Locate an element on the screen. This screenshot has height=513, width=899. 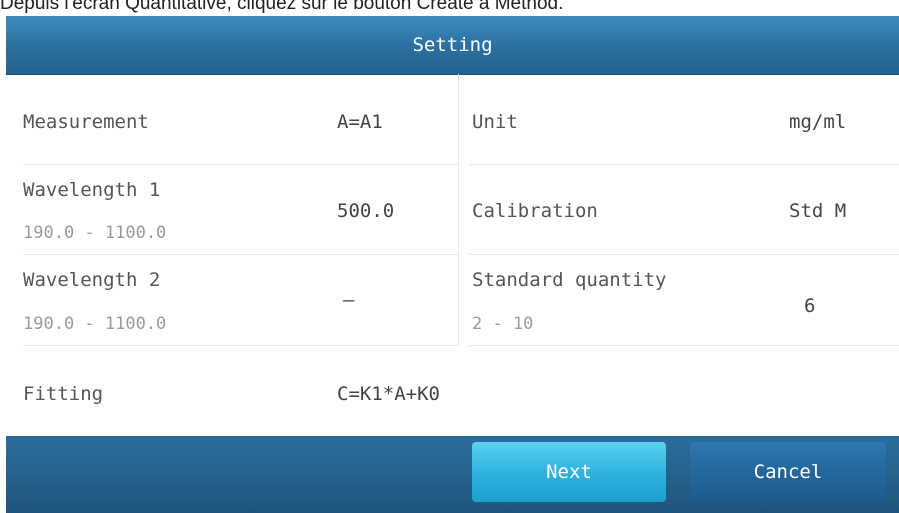
dialog-titlebar: Setting is located at coordinates (452, 45).